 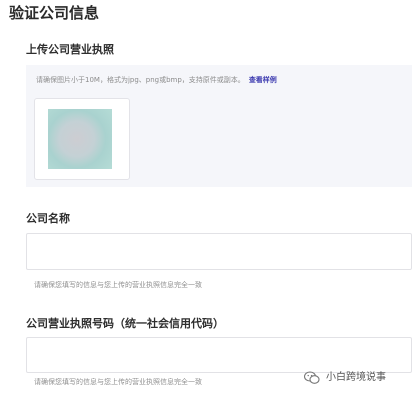 I want to click on company-name-input, so click(x=219, y=251).